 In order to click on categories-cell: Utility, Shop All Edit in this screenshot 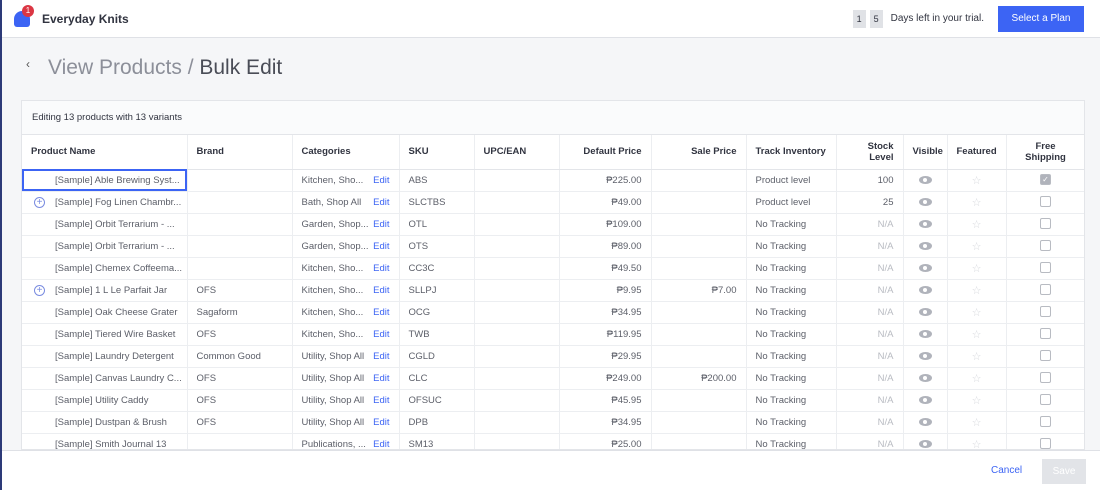, I will do `click(346, 422)`.